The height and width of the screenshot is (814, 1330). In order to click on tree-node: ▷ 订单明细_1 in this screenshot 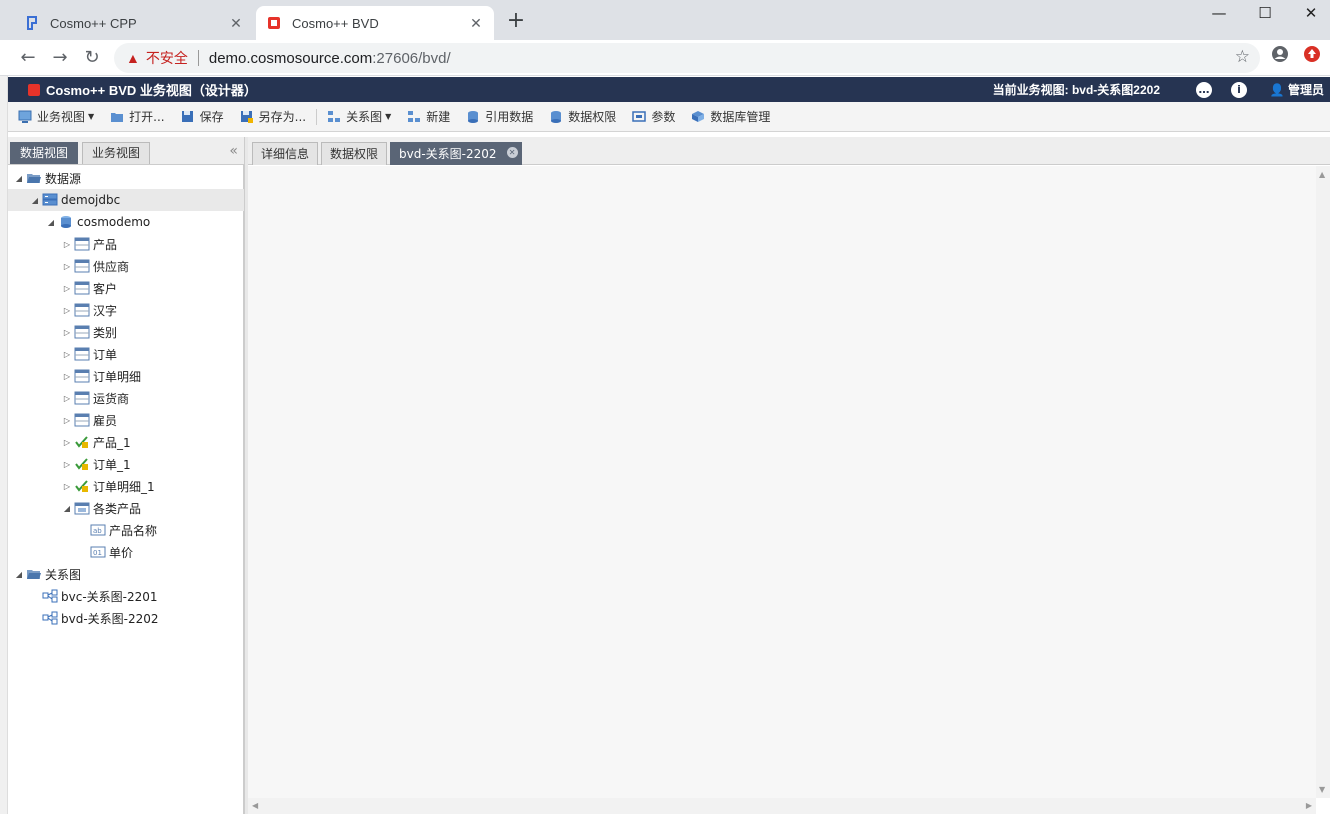, I will do `click(126, 486)`.